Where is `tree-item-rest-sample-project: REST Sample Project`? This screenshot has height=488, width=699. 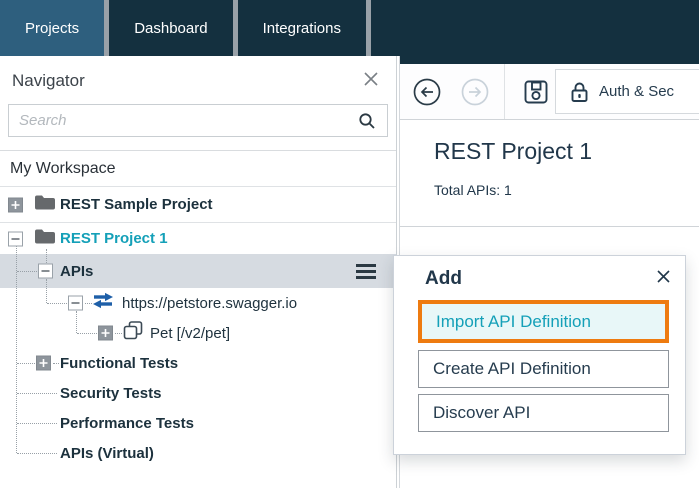
tree-item-rest-sample-project: REST Sample Project is located at coordinates (198, 205).